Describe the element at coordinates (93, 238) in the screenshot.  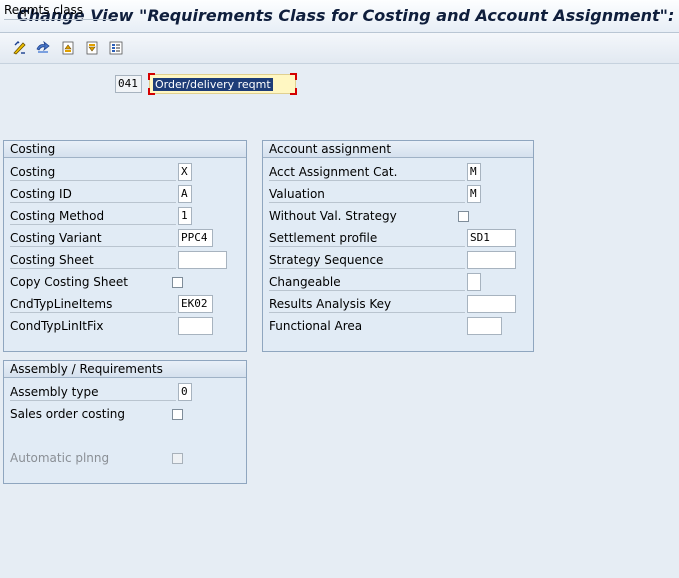
I see `costing-variant-label: Costing Variant` at that location.